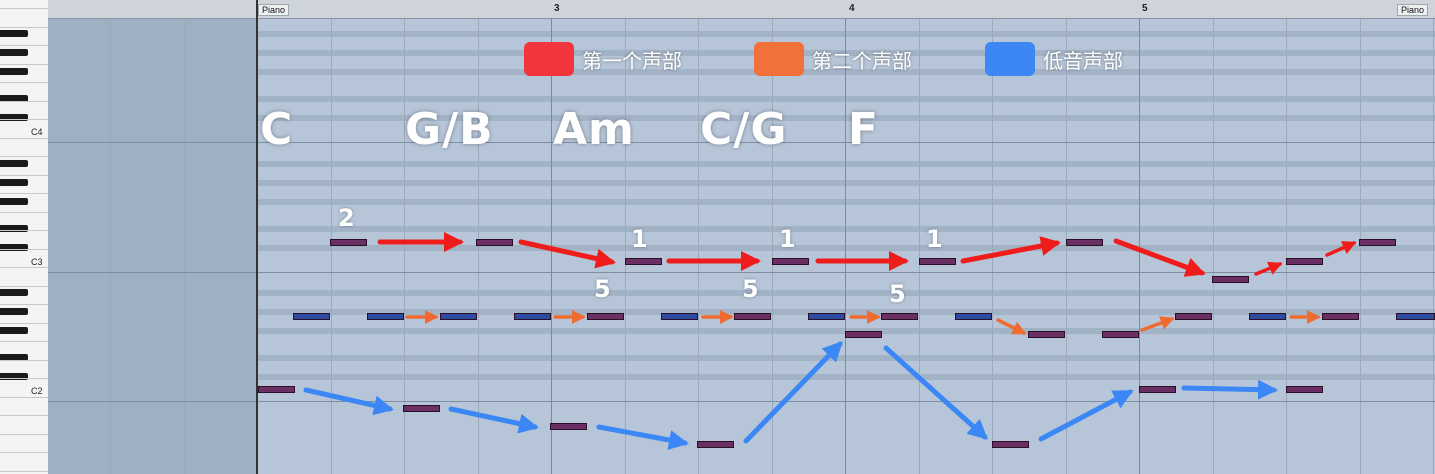 Image resolution: width=1435 pixels, height=474 pixels. I want to click on legend-bass: 低音声部, so click(1054, 59).